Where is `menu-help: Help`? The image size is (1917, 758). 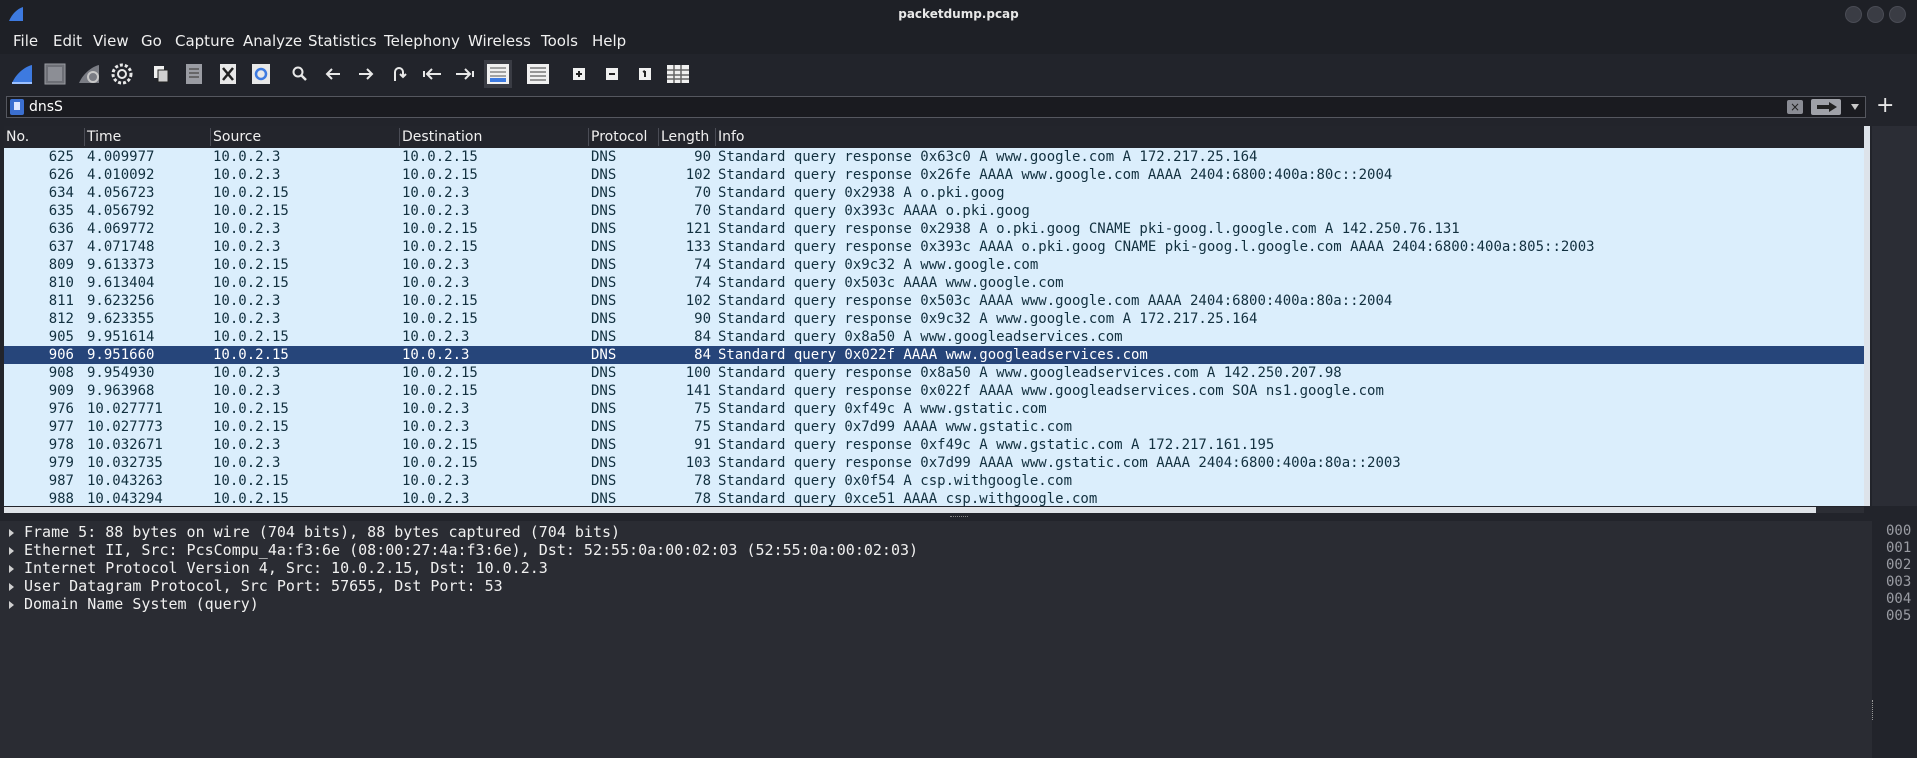
menu-help: Help is located at coordinates (609, 41).